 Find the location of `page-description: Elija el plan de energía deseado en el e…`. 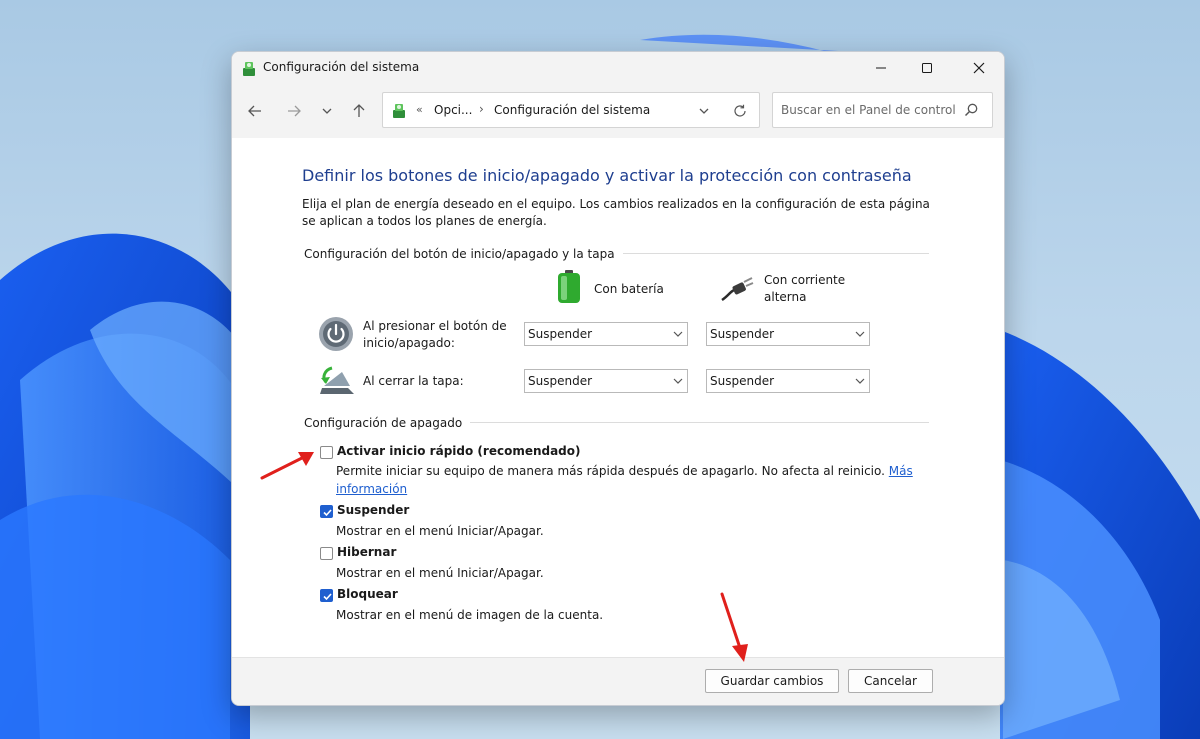

page-description: Elija el plan de energía deseado en el e… is located at coordinates (616, 212).